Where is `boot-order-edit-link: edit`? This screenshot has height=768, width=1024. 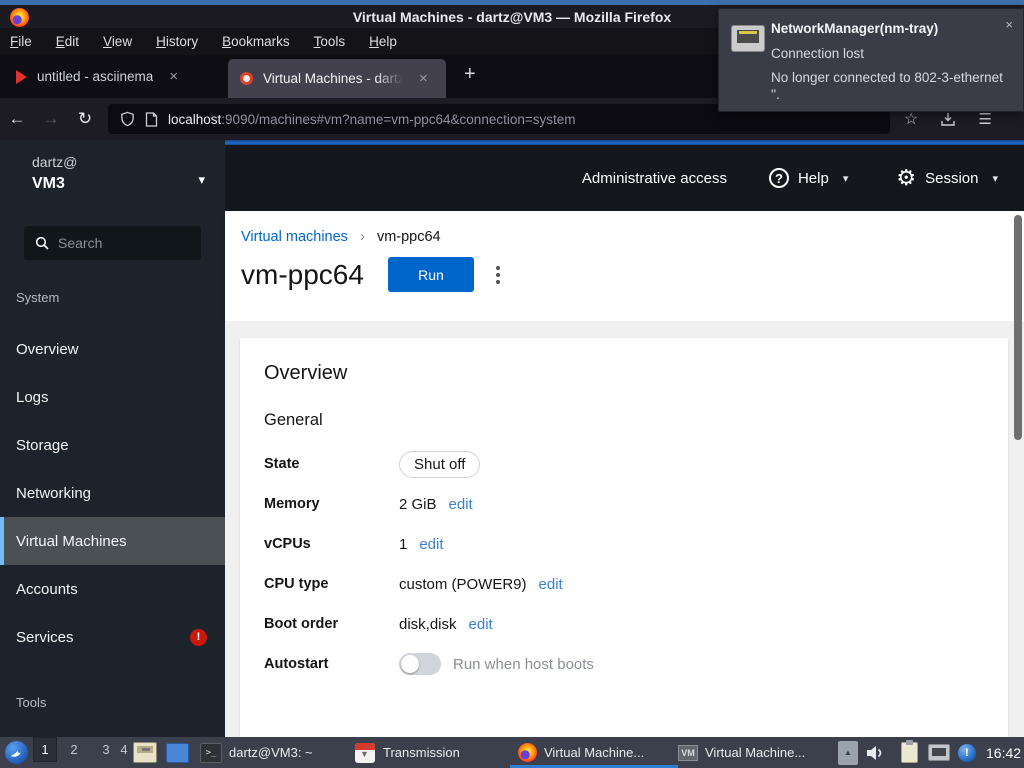
boot-order-edit-link: edit is located at coordinates (481, 624).